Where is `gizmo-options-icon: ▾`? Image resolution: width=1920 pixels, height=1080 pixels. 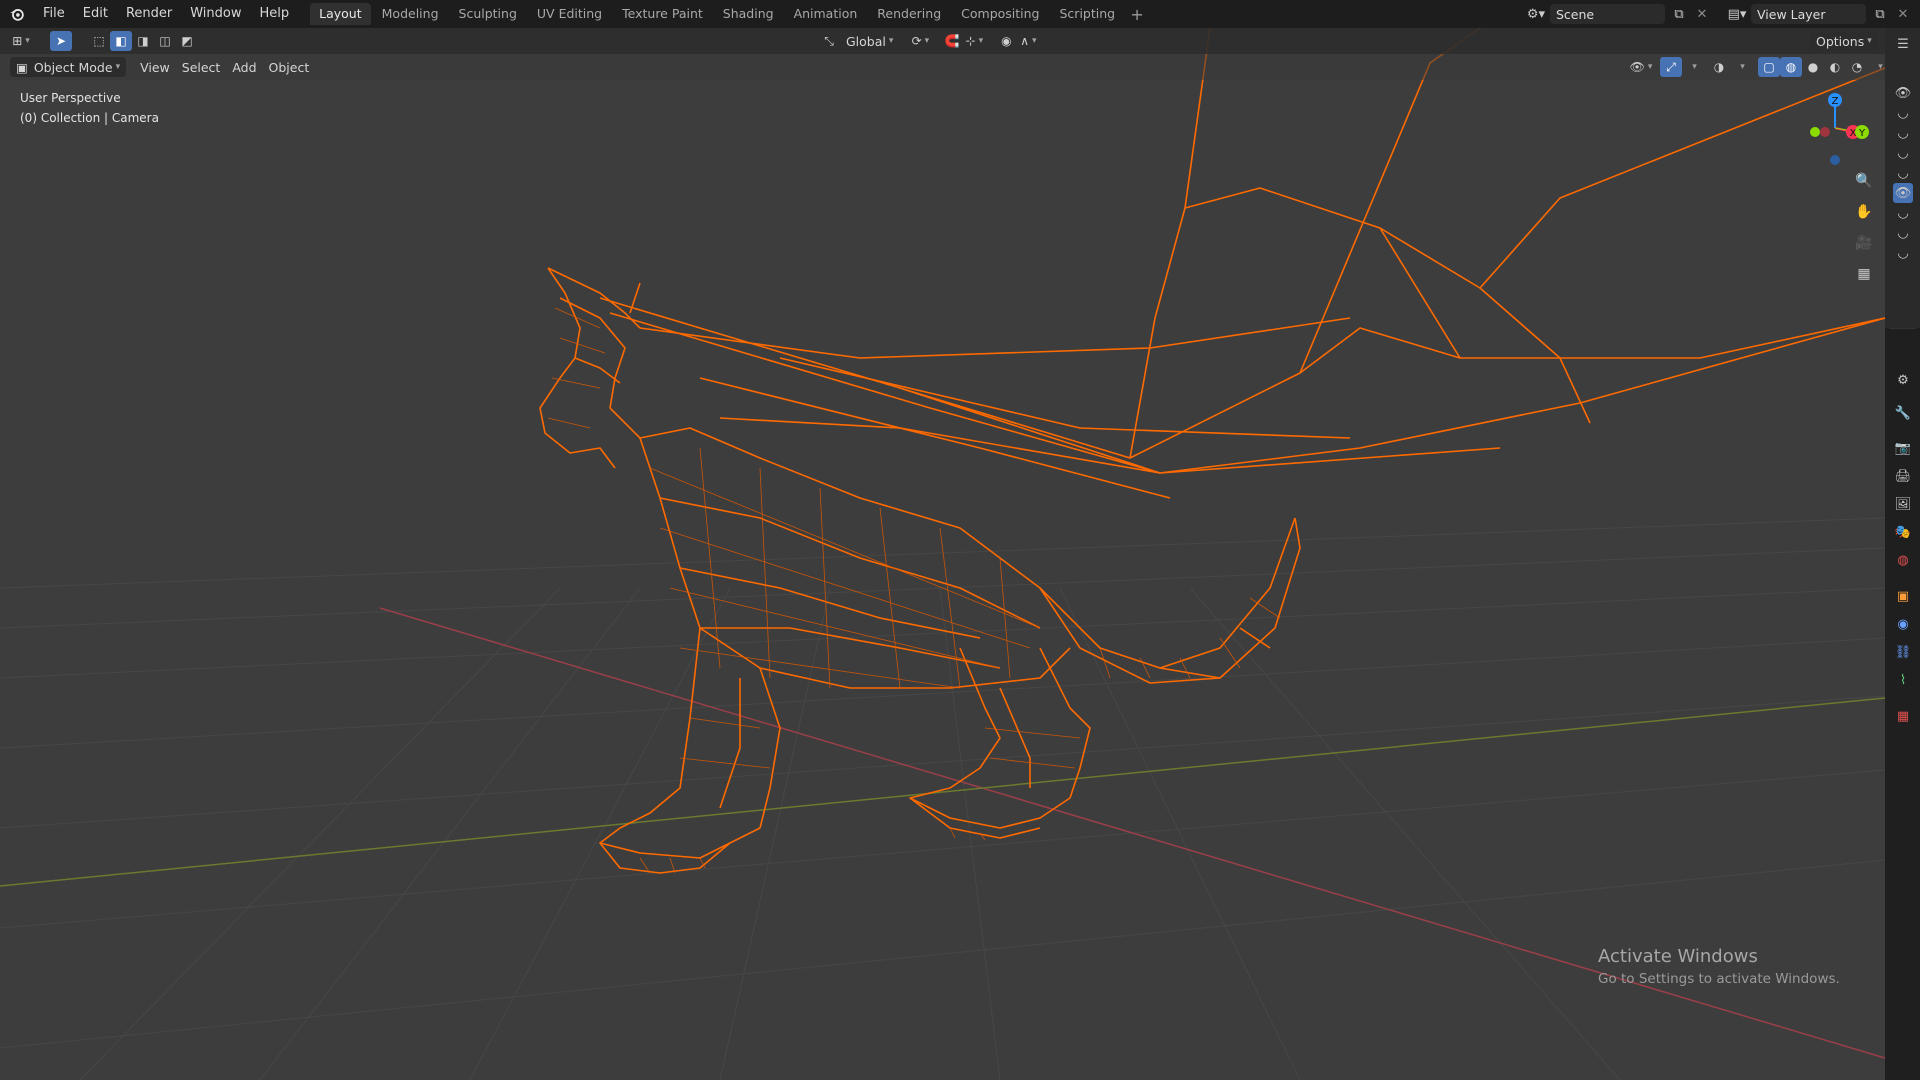
gizmo-options-icon: ▾ is located at coordinates (1693, 67).